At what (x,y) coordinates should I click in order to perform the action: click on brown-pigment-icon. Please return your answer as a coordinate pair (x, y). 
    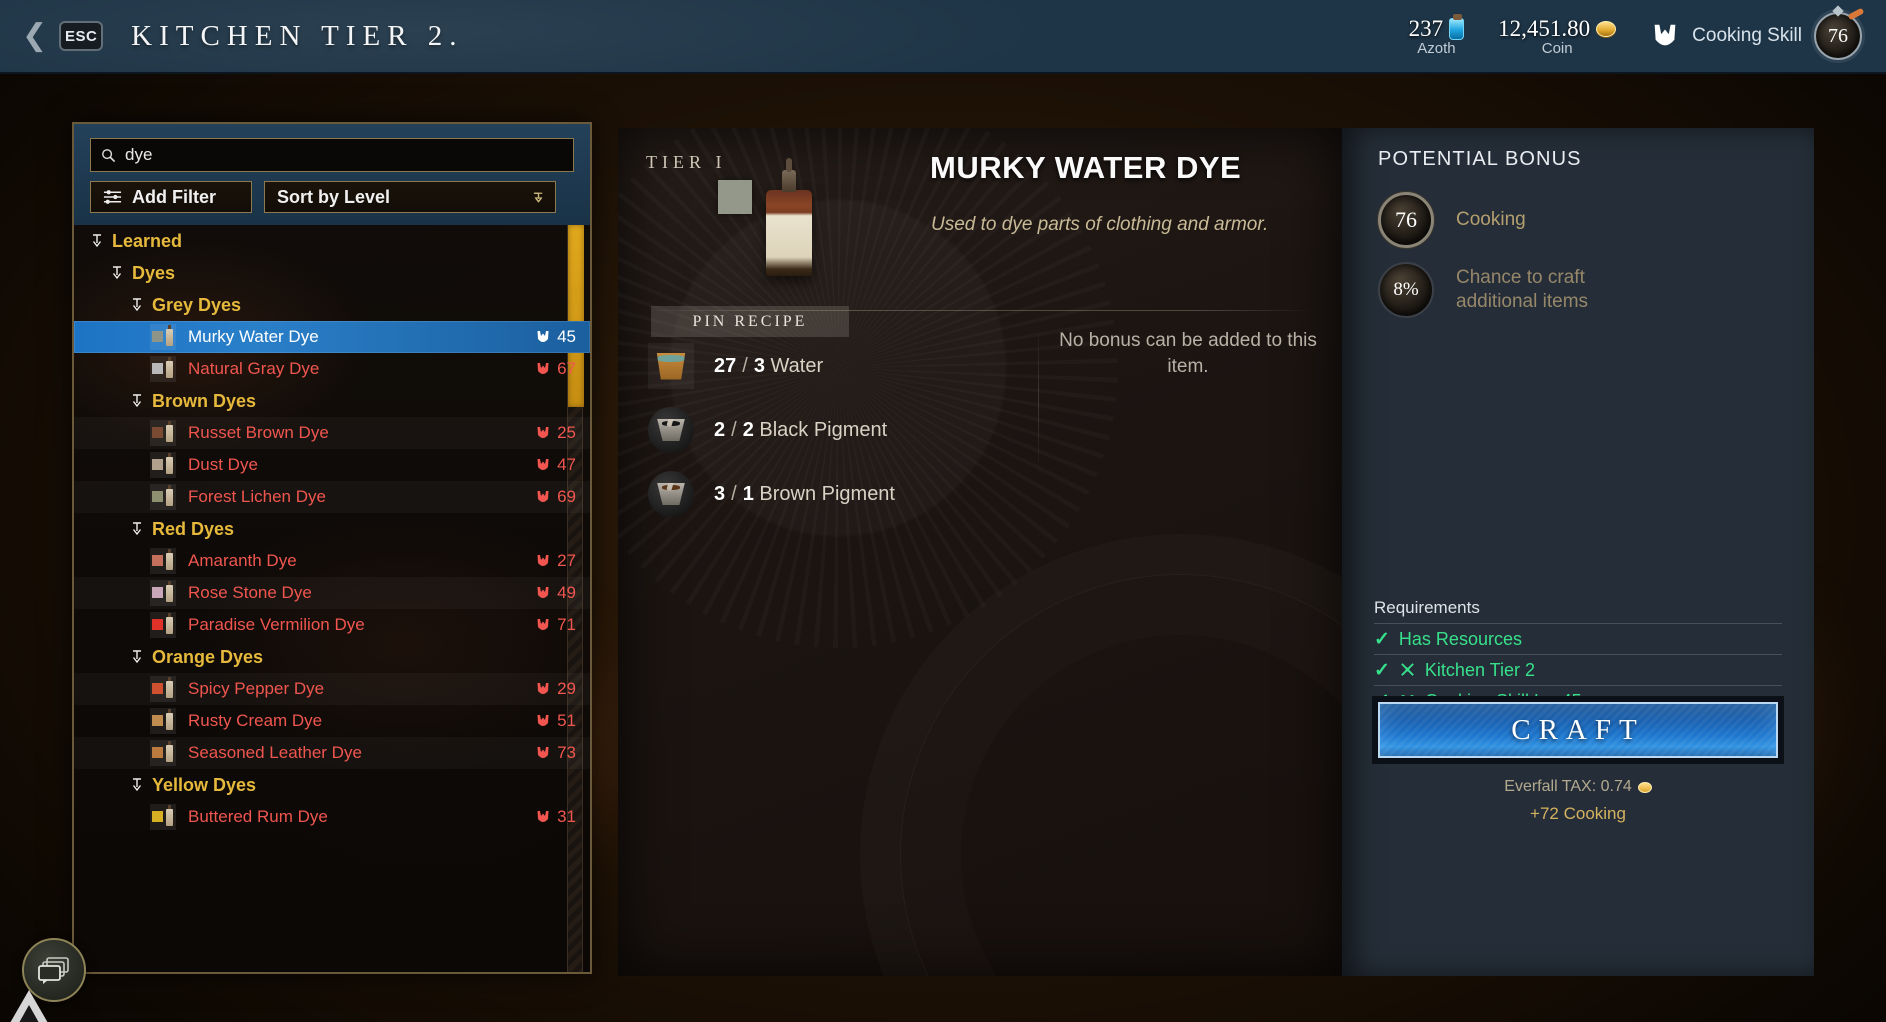
    Looking at the image, I should click on (671, 494).